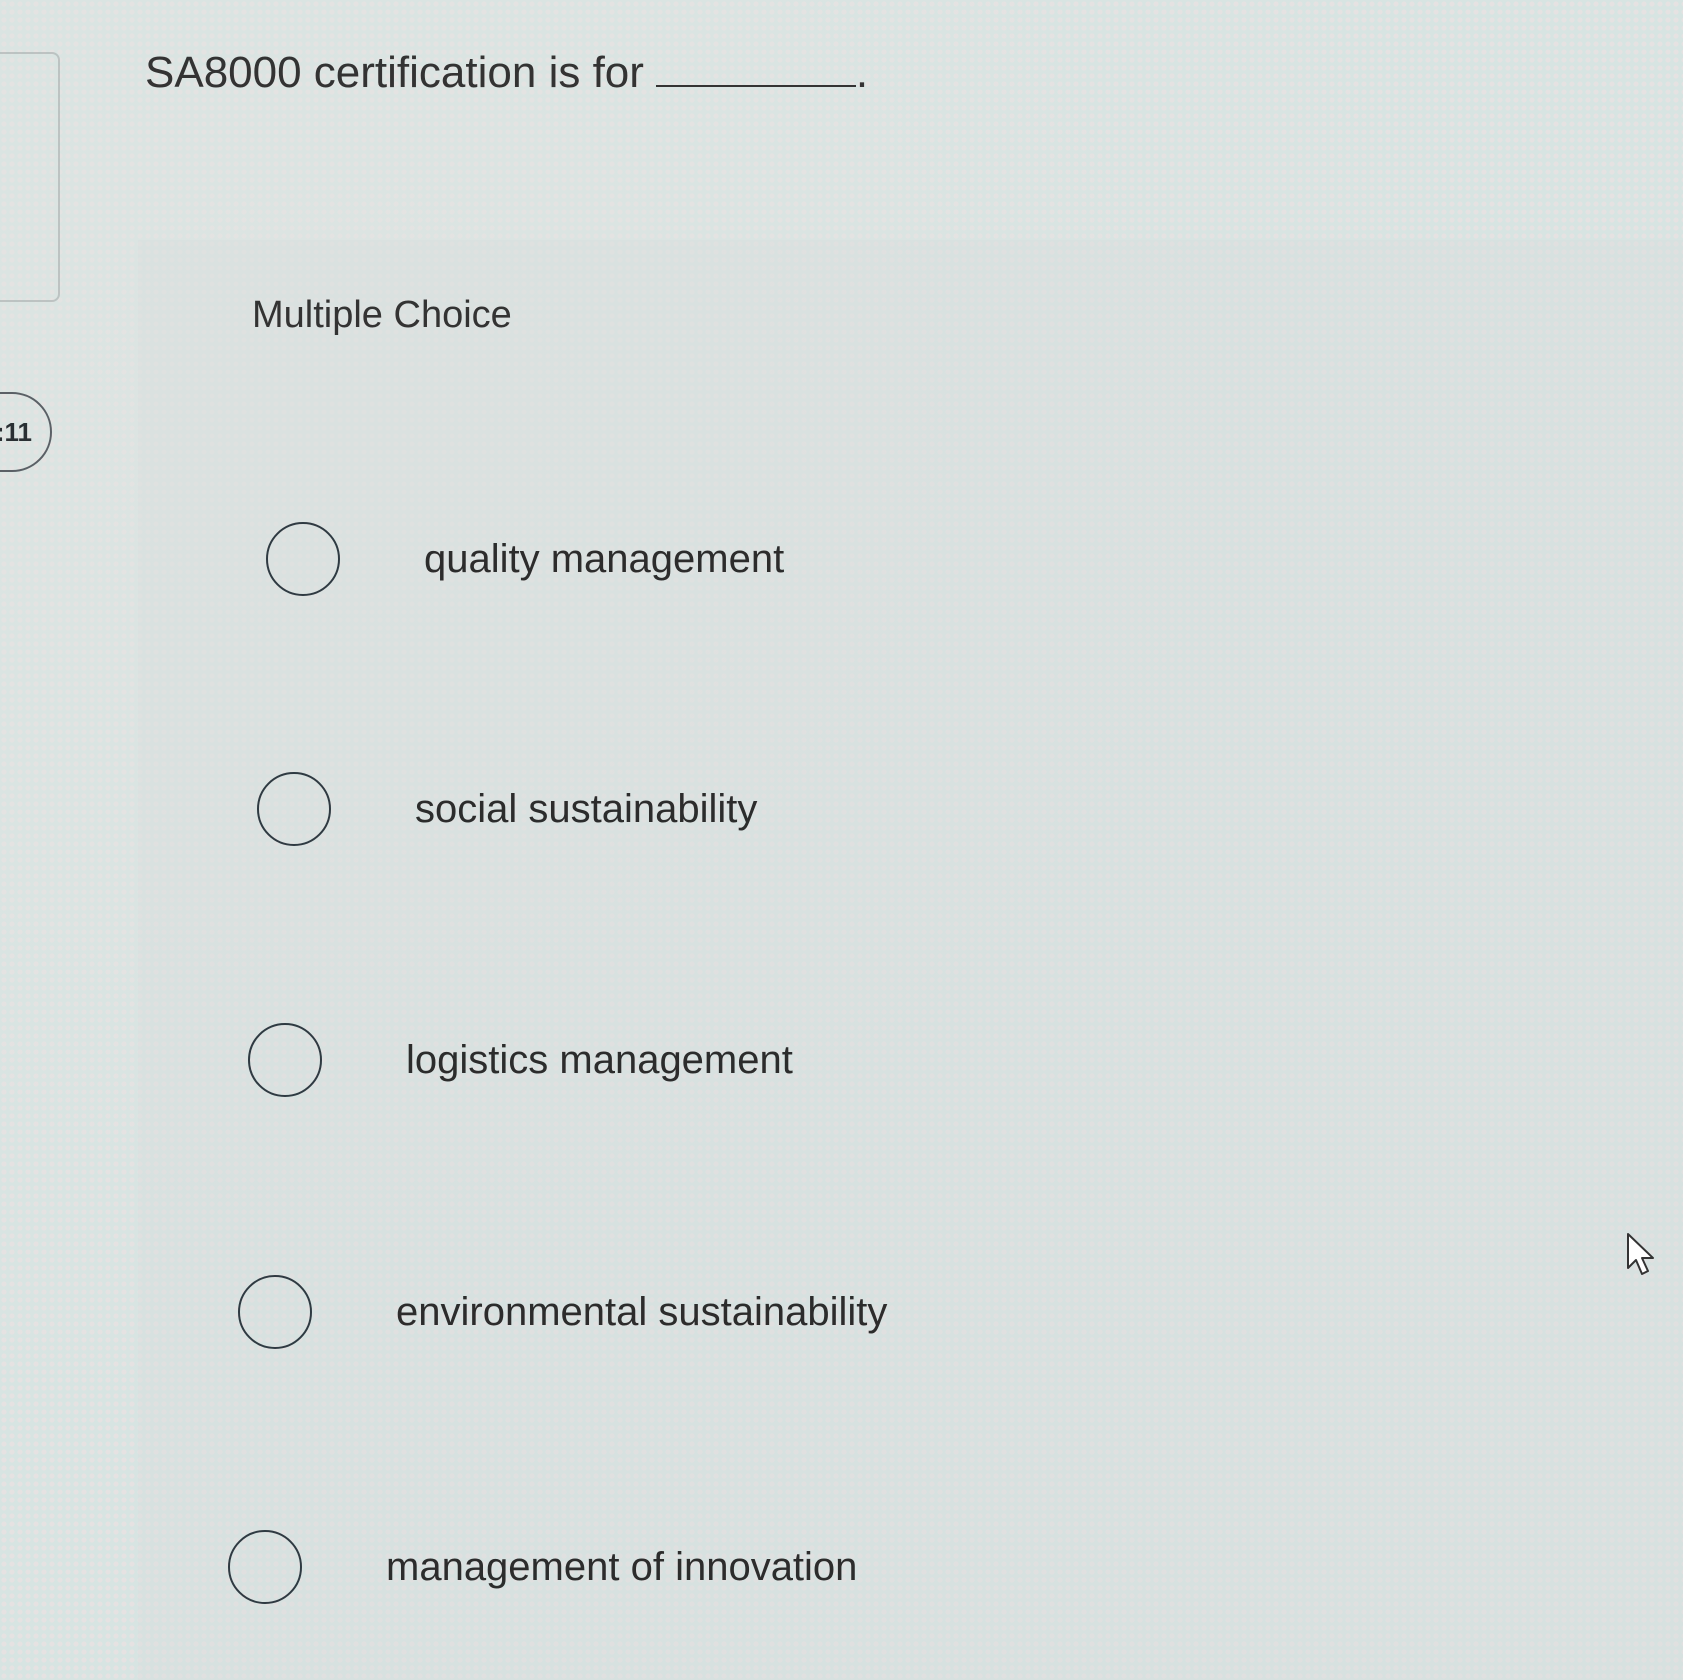  Describe the element at coordinates (599, 1060) in the screenshot. I see `option-label: logistics management` at that location.